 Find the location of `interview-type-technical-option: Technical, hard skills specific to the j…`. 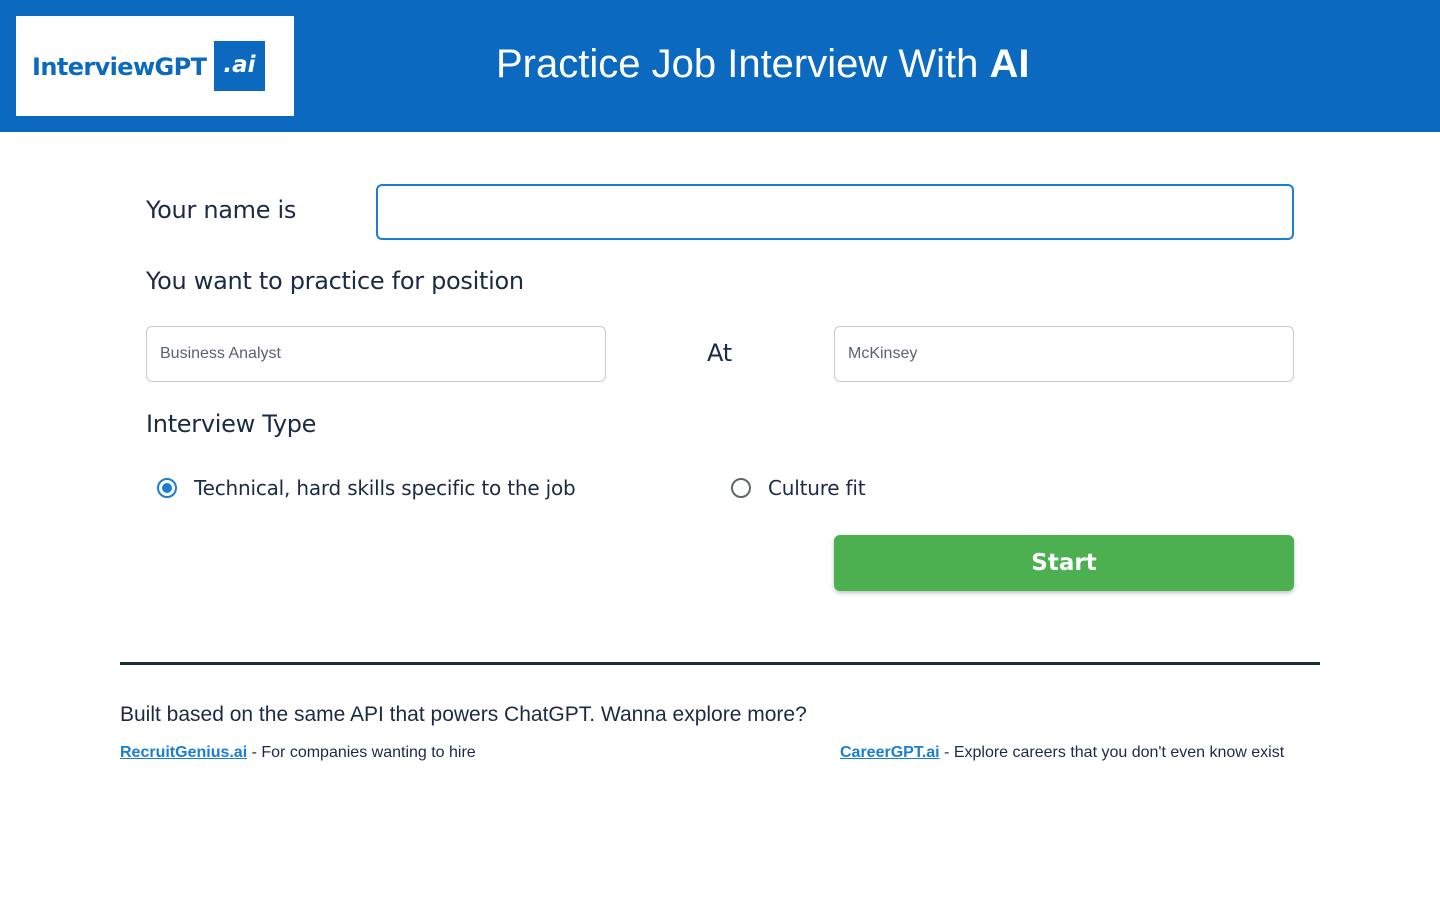

interview-type-technical-option: Technical, hard skills specific to the j… is located at coordinates (366, 488).